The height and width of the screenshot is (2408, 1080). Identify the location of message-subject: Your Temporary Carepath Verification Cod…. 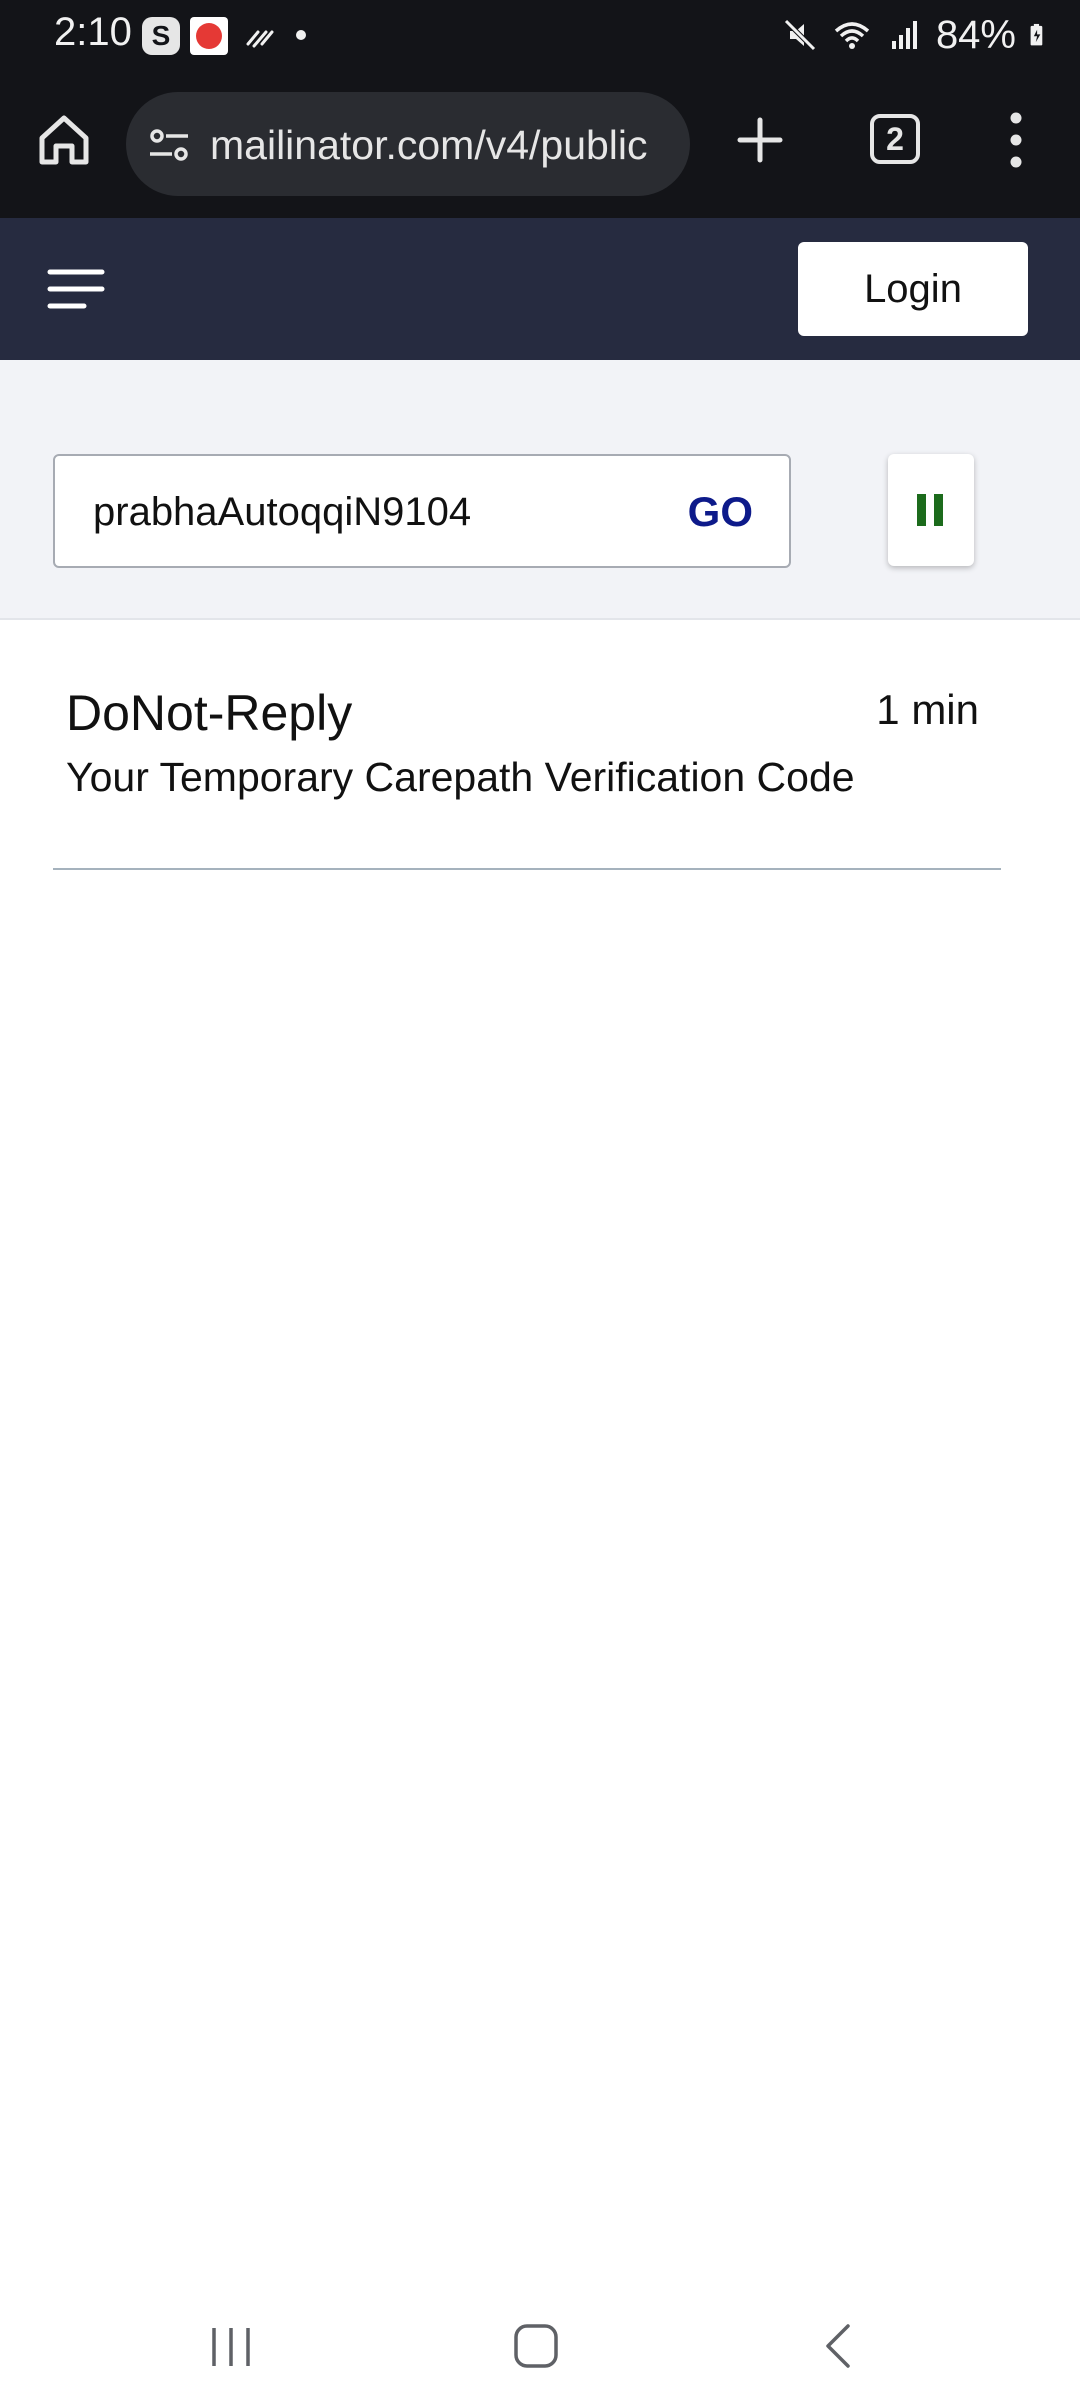
(460, 777).